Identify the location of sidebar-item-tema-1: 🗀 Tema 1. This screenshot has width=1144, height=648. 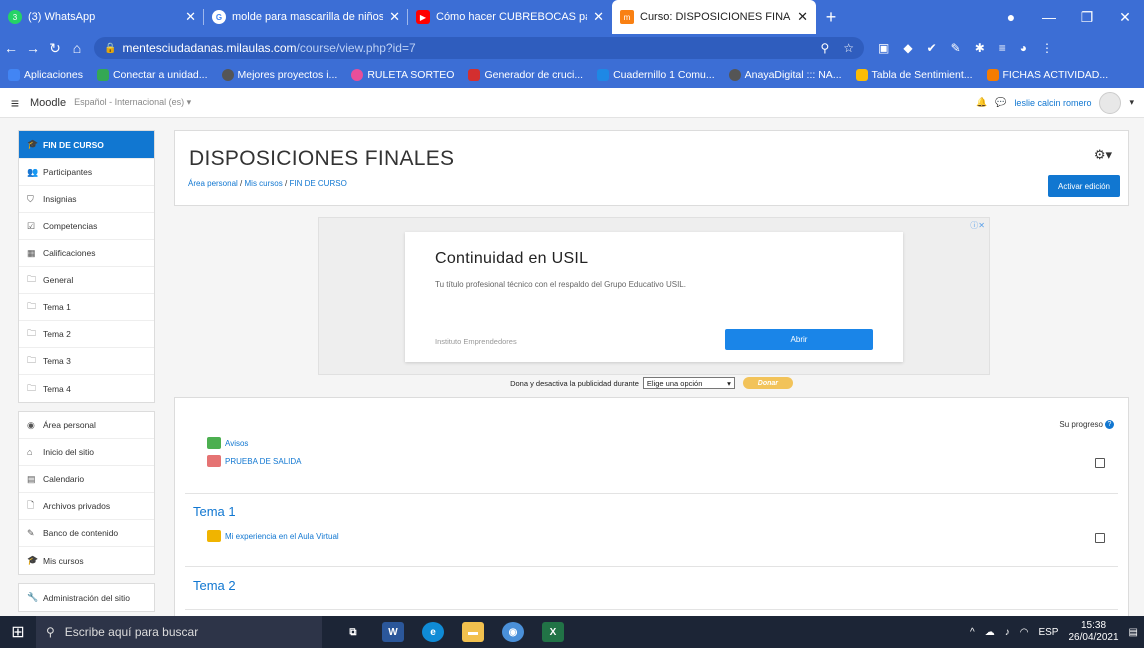
(86, 307).